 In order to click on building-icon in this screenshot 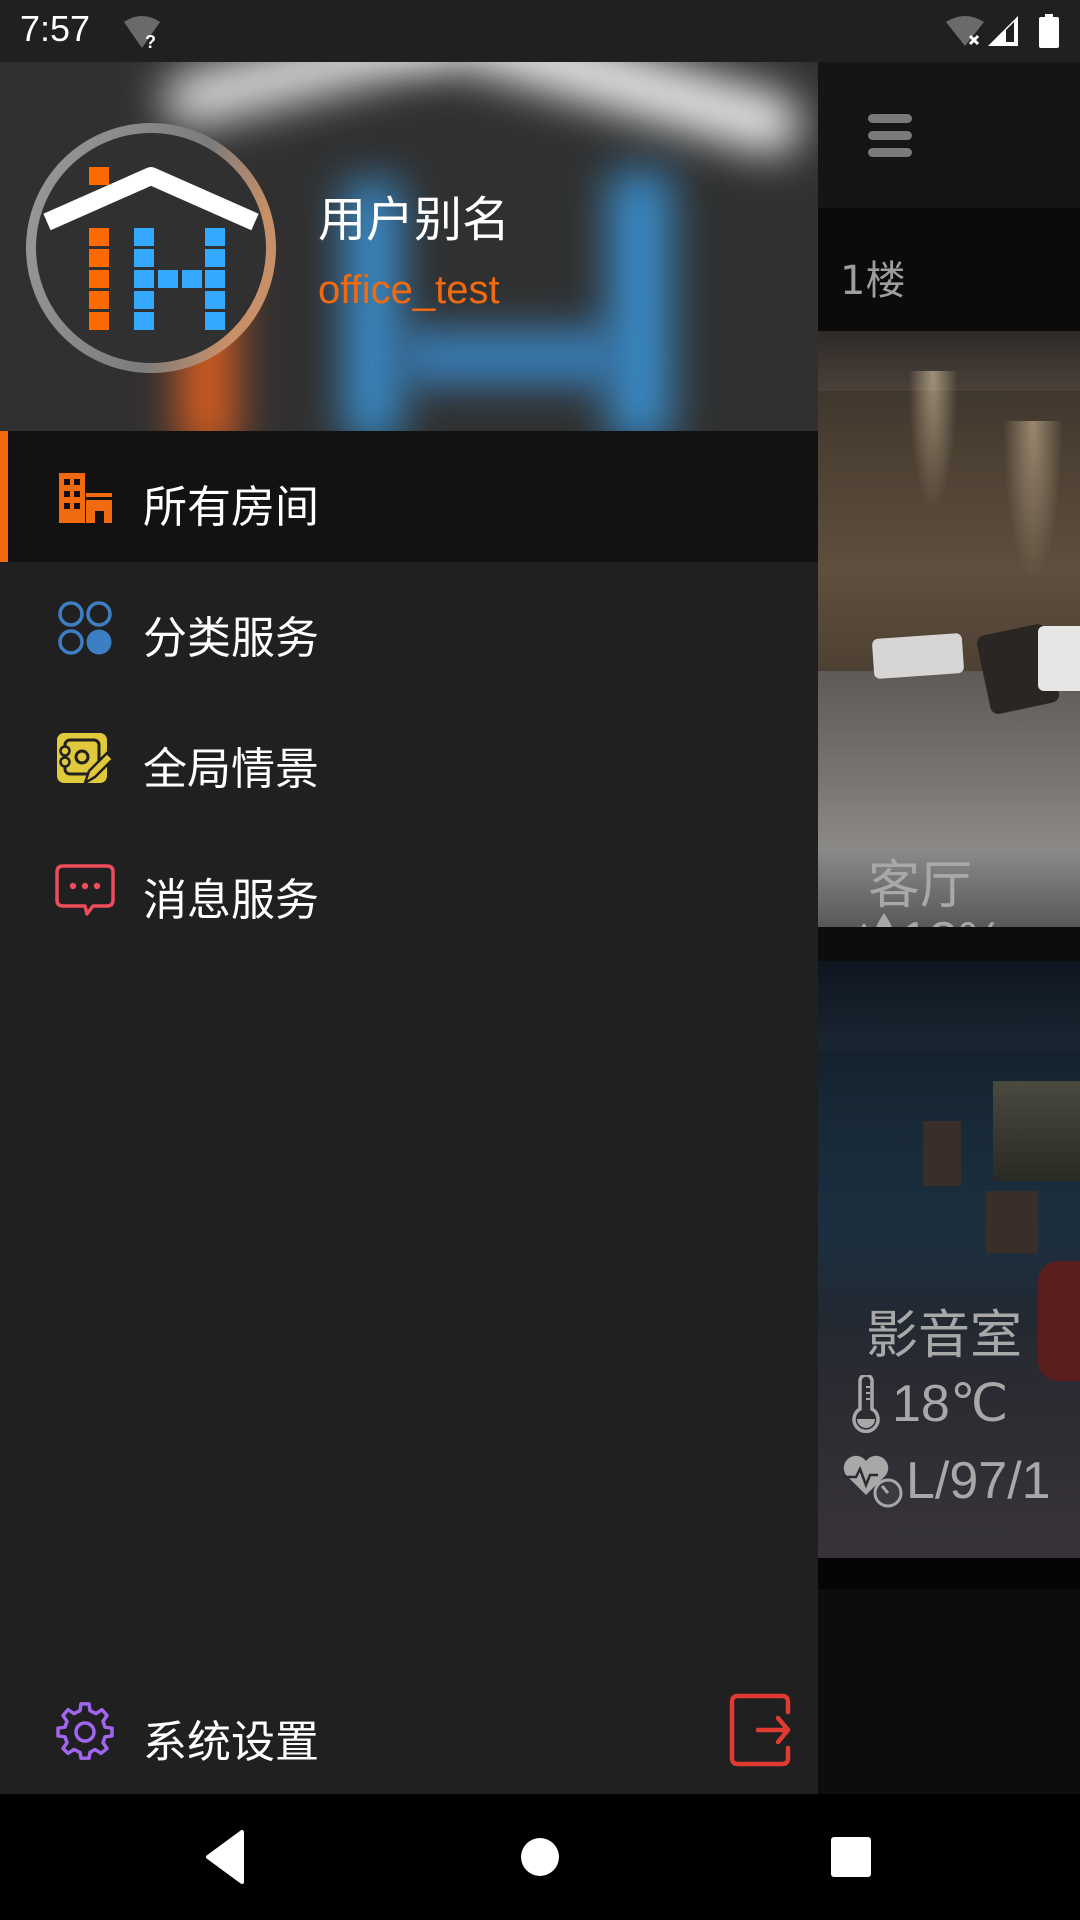, I will do `click(85, 498)`.